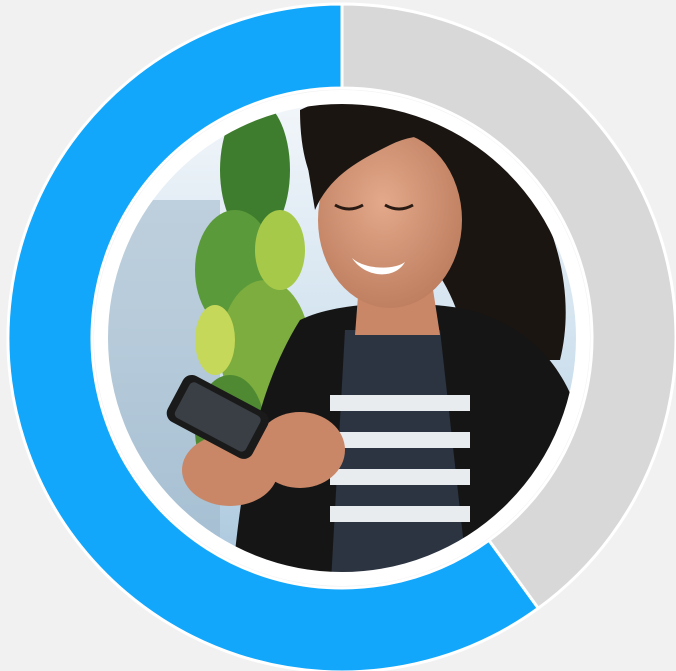  What do you see at coordinates (300, 450) in the screenshot?
I see `hand-right` at bounding box center [300, 450].